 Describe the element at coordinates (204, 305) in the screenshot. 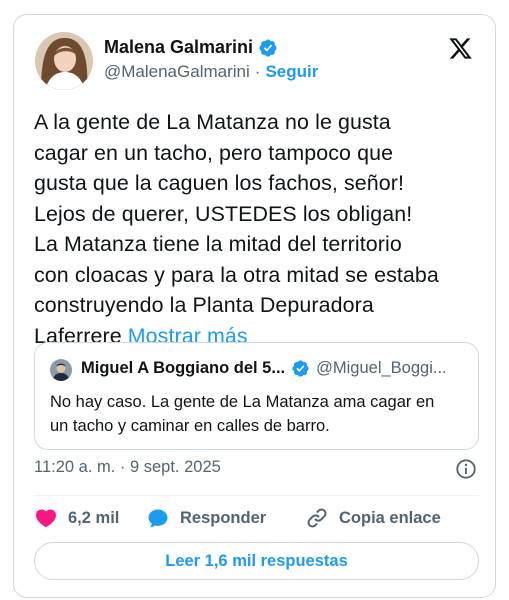

I see `tweet-line: construyendo la Planta Depuradora` at that location.